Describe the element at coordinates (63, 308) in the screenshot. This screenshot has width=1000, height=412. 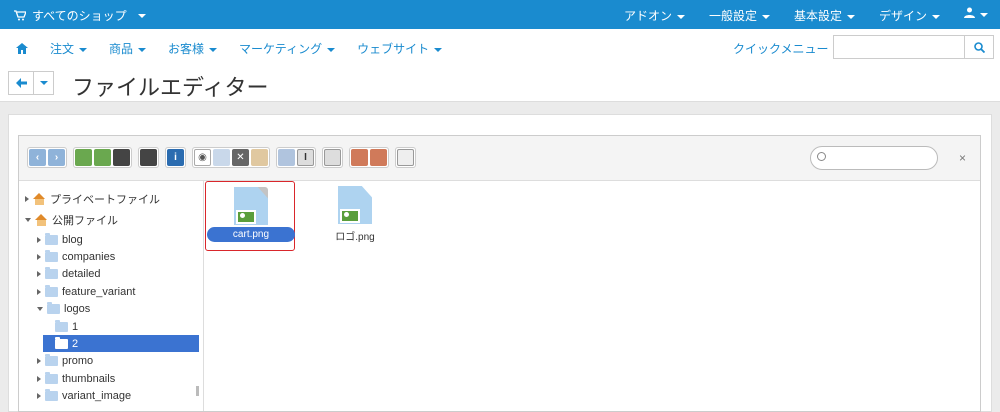
I see `tree-item-logos: logos` at that location.